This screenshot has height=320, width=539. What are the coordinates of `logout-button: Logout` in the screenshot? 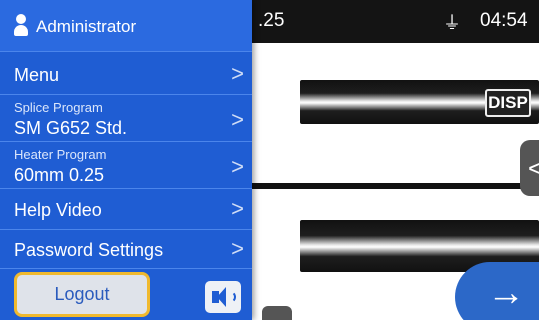 It's located at (82, 294).